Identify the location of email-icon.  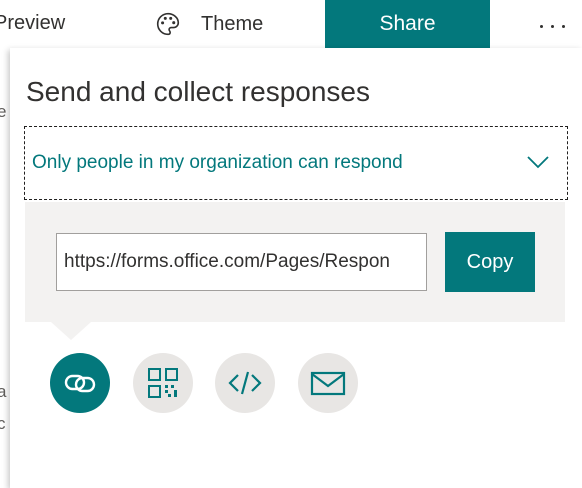
(328, 383).